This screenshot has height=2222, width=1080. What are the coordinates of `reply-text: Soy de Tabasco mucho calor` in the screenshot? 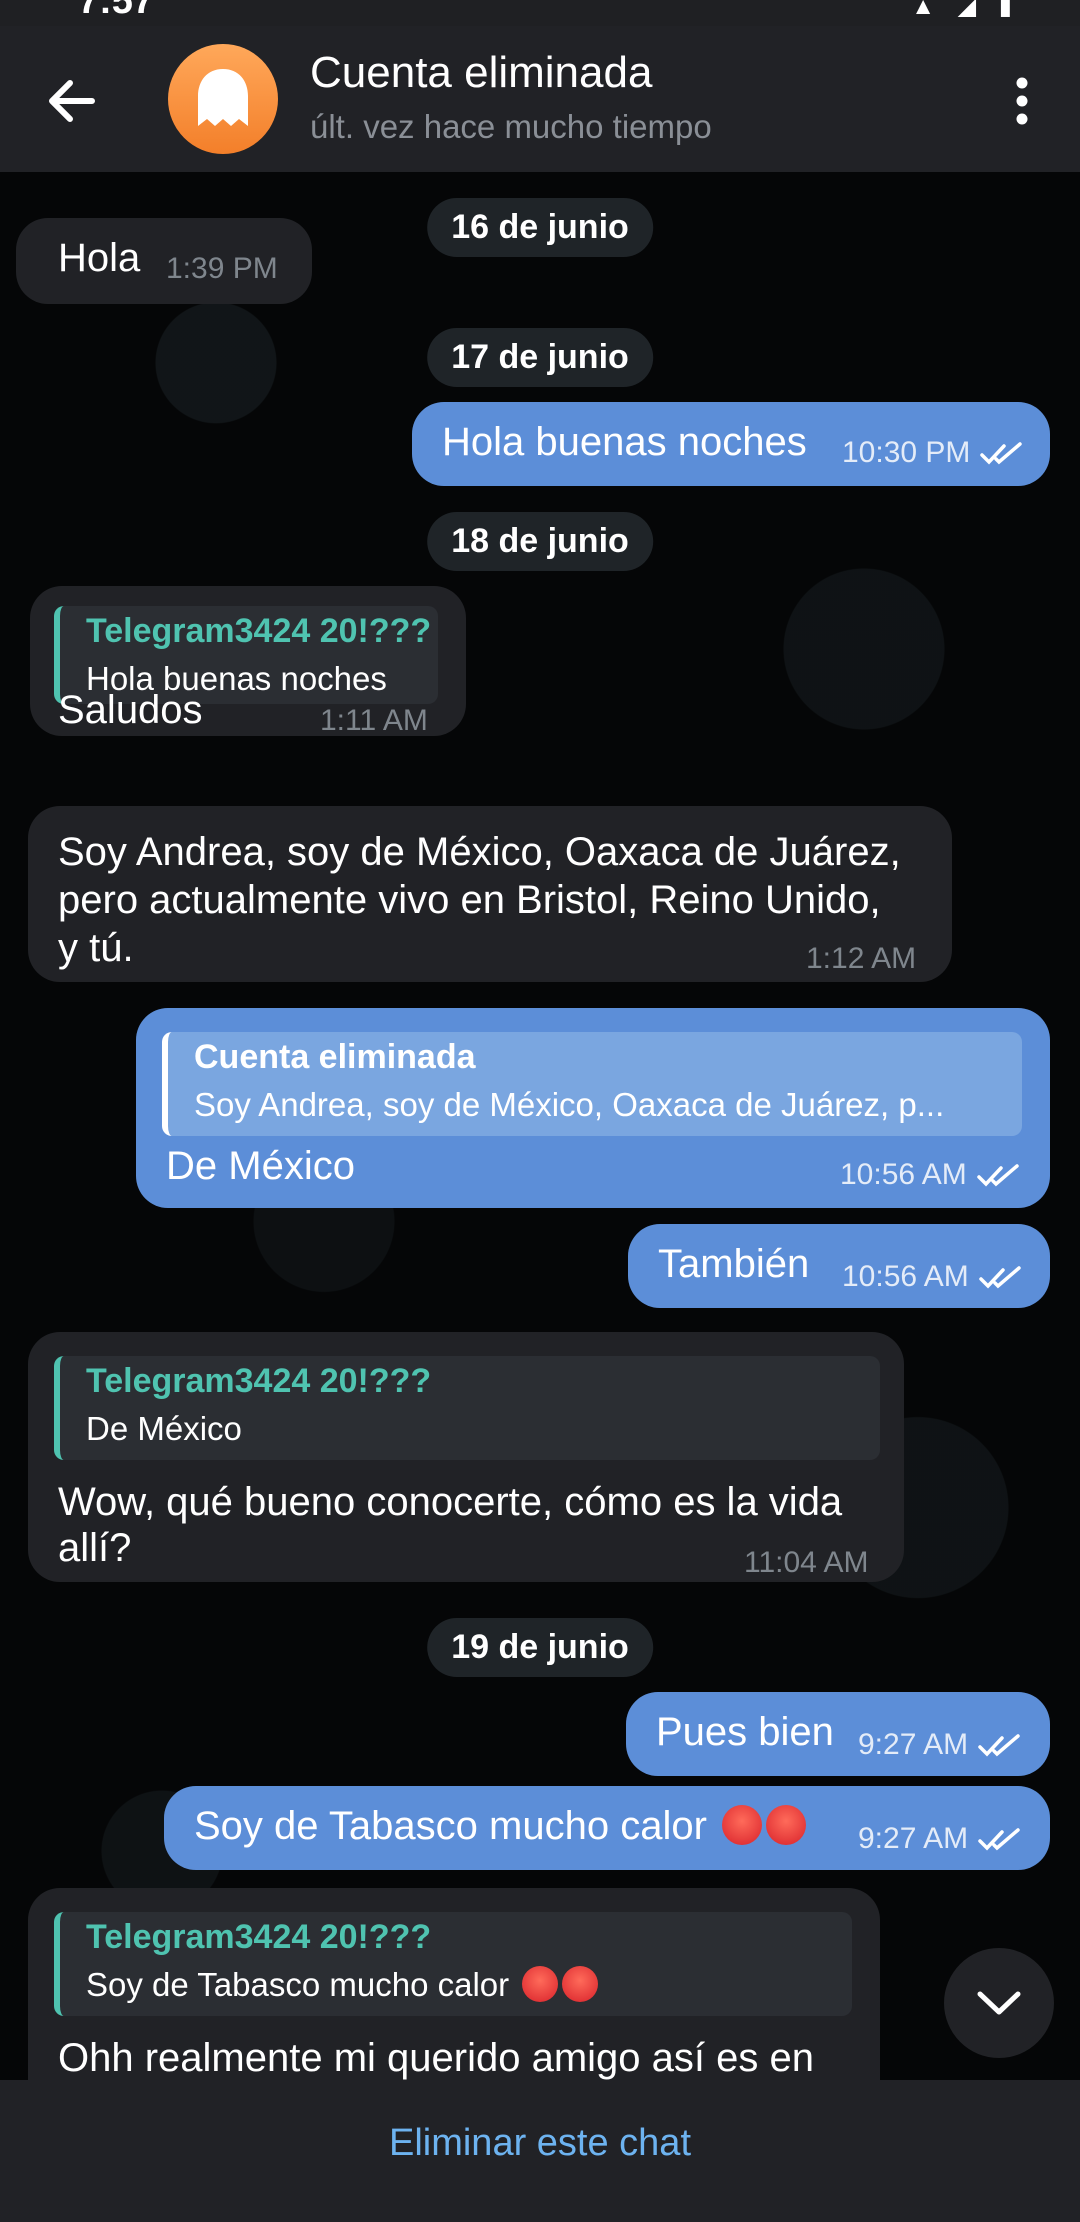 It's located at (342, 1985).